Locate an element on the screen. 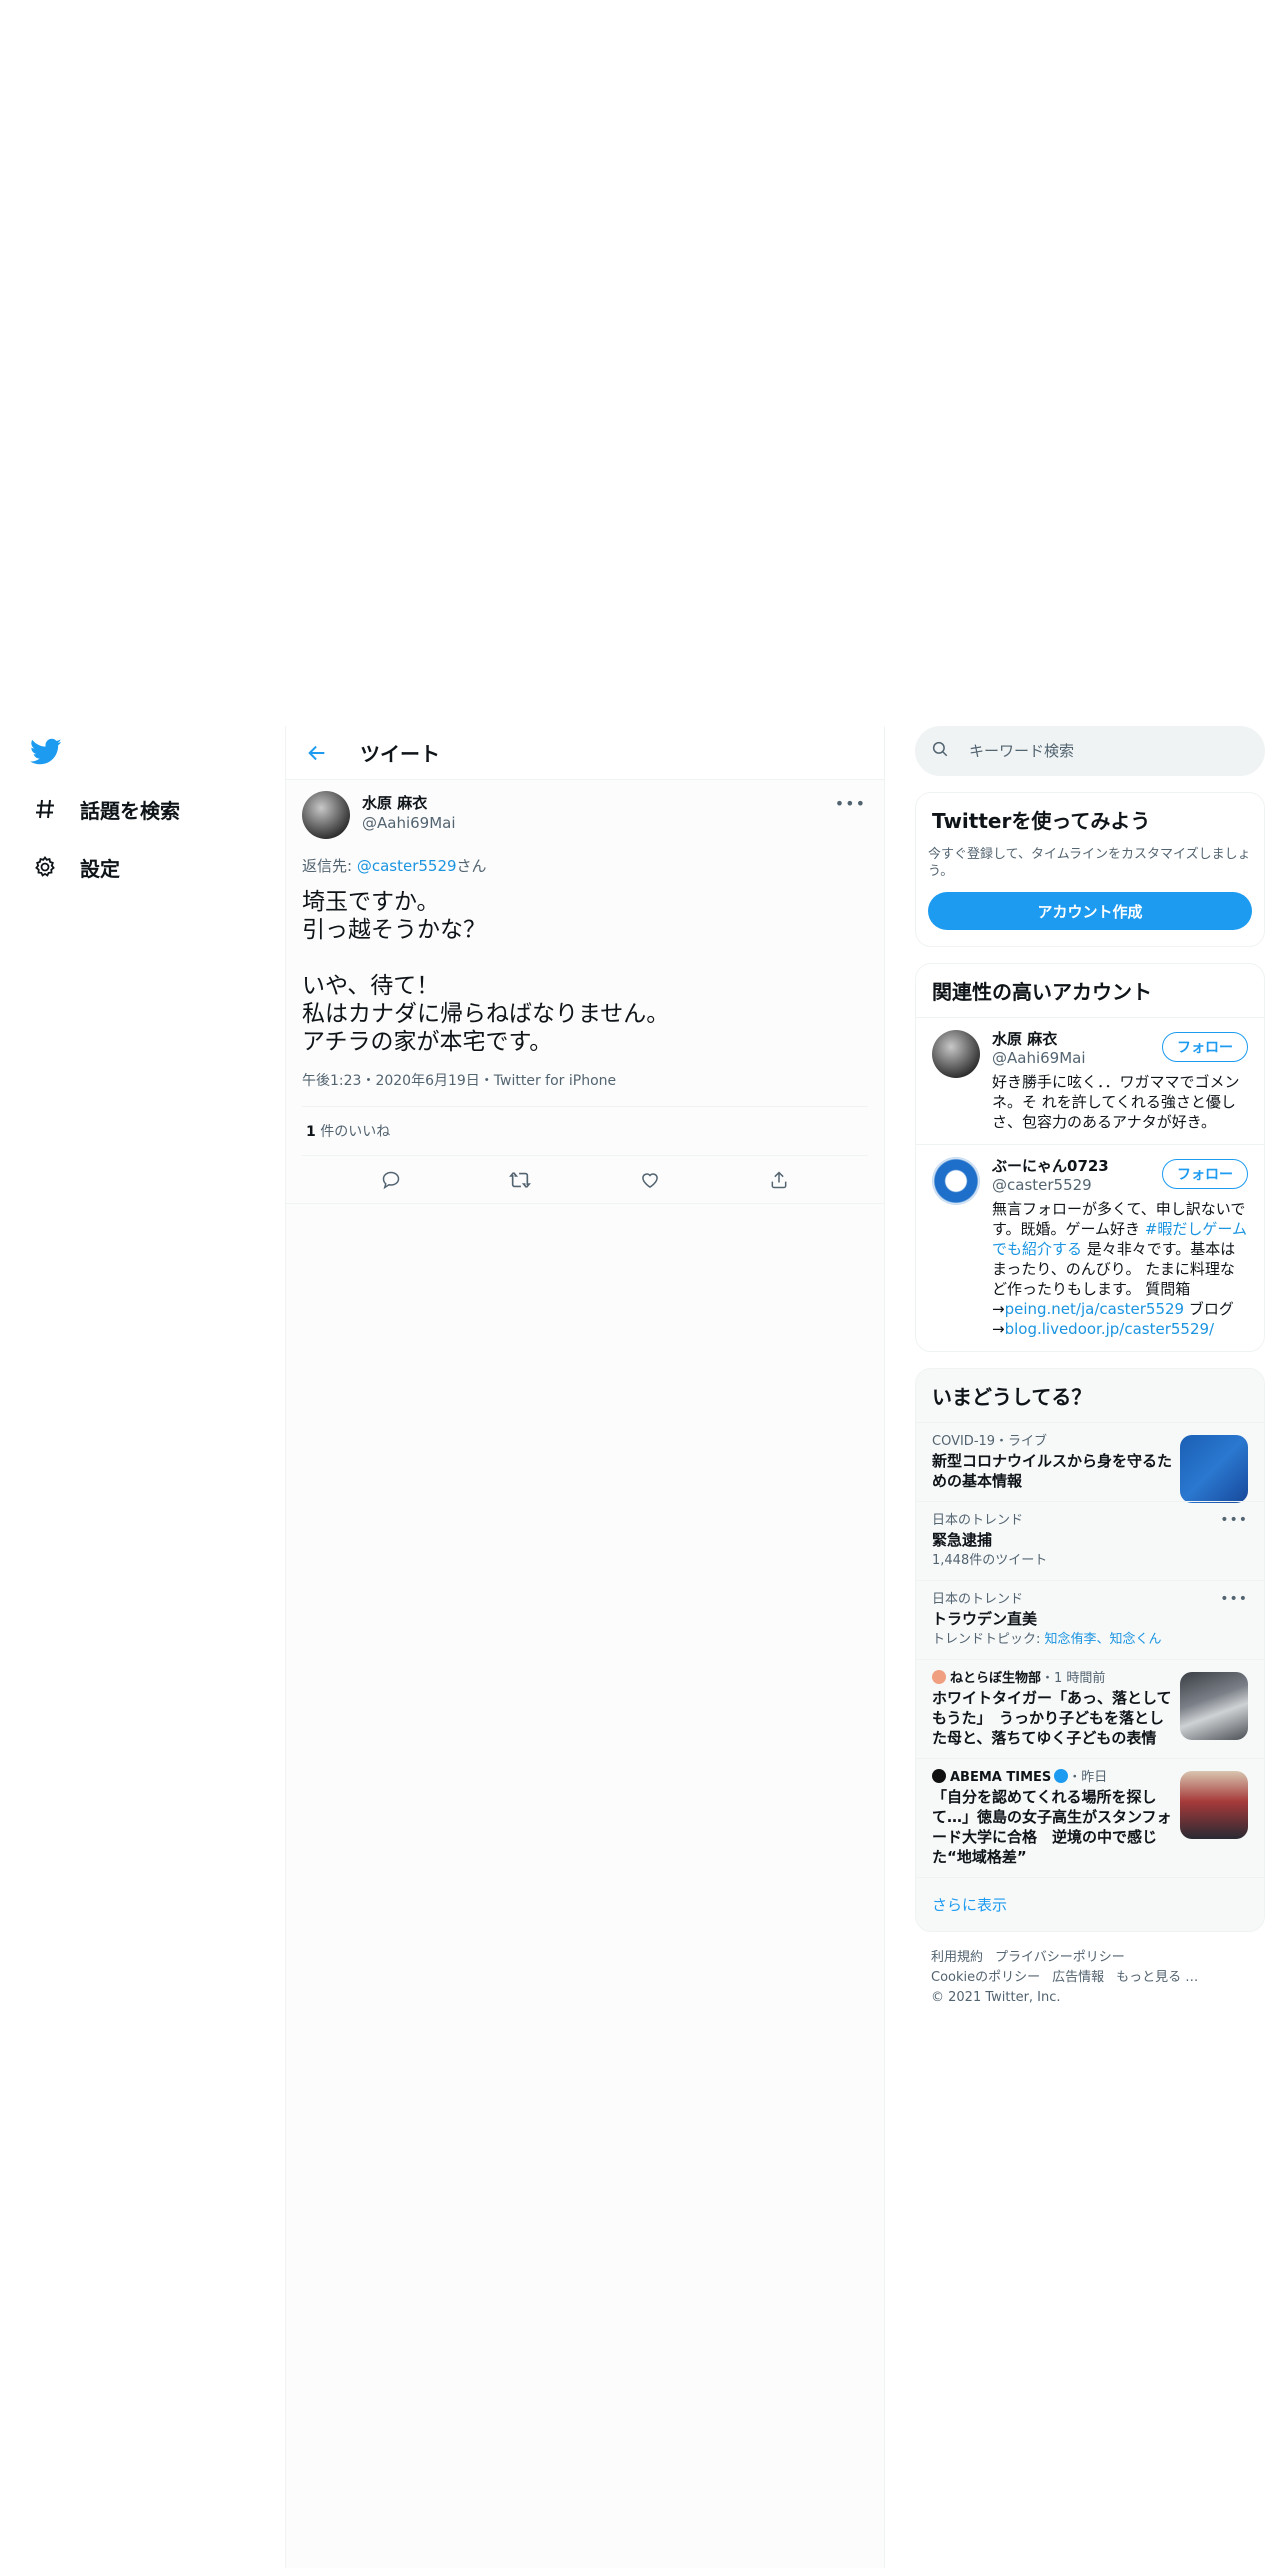 This screenshot has height=2568, width=1284. trend-title: 新型コロナウイルスから身を守るための基本情報 is located at coordinates (1052, 1471).